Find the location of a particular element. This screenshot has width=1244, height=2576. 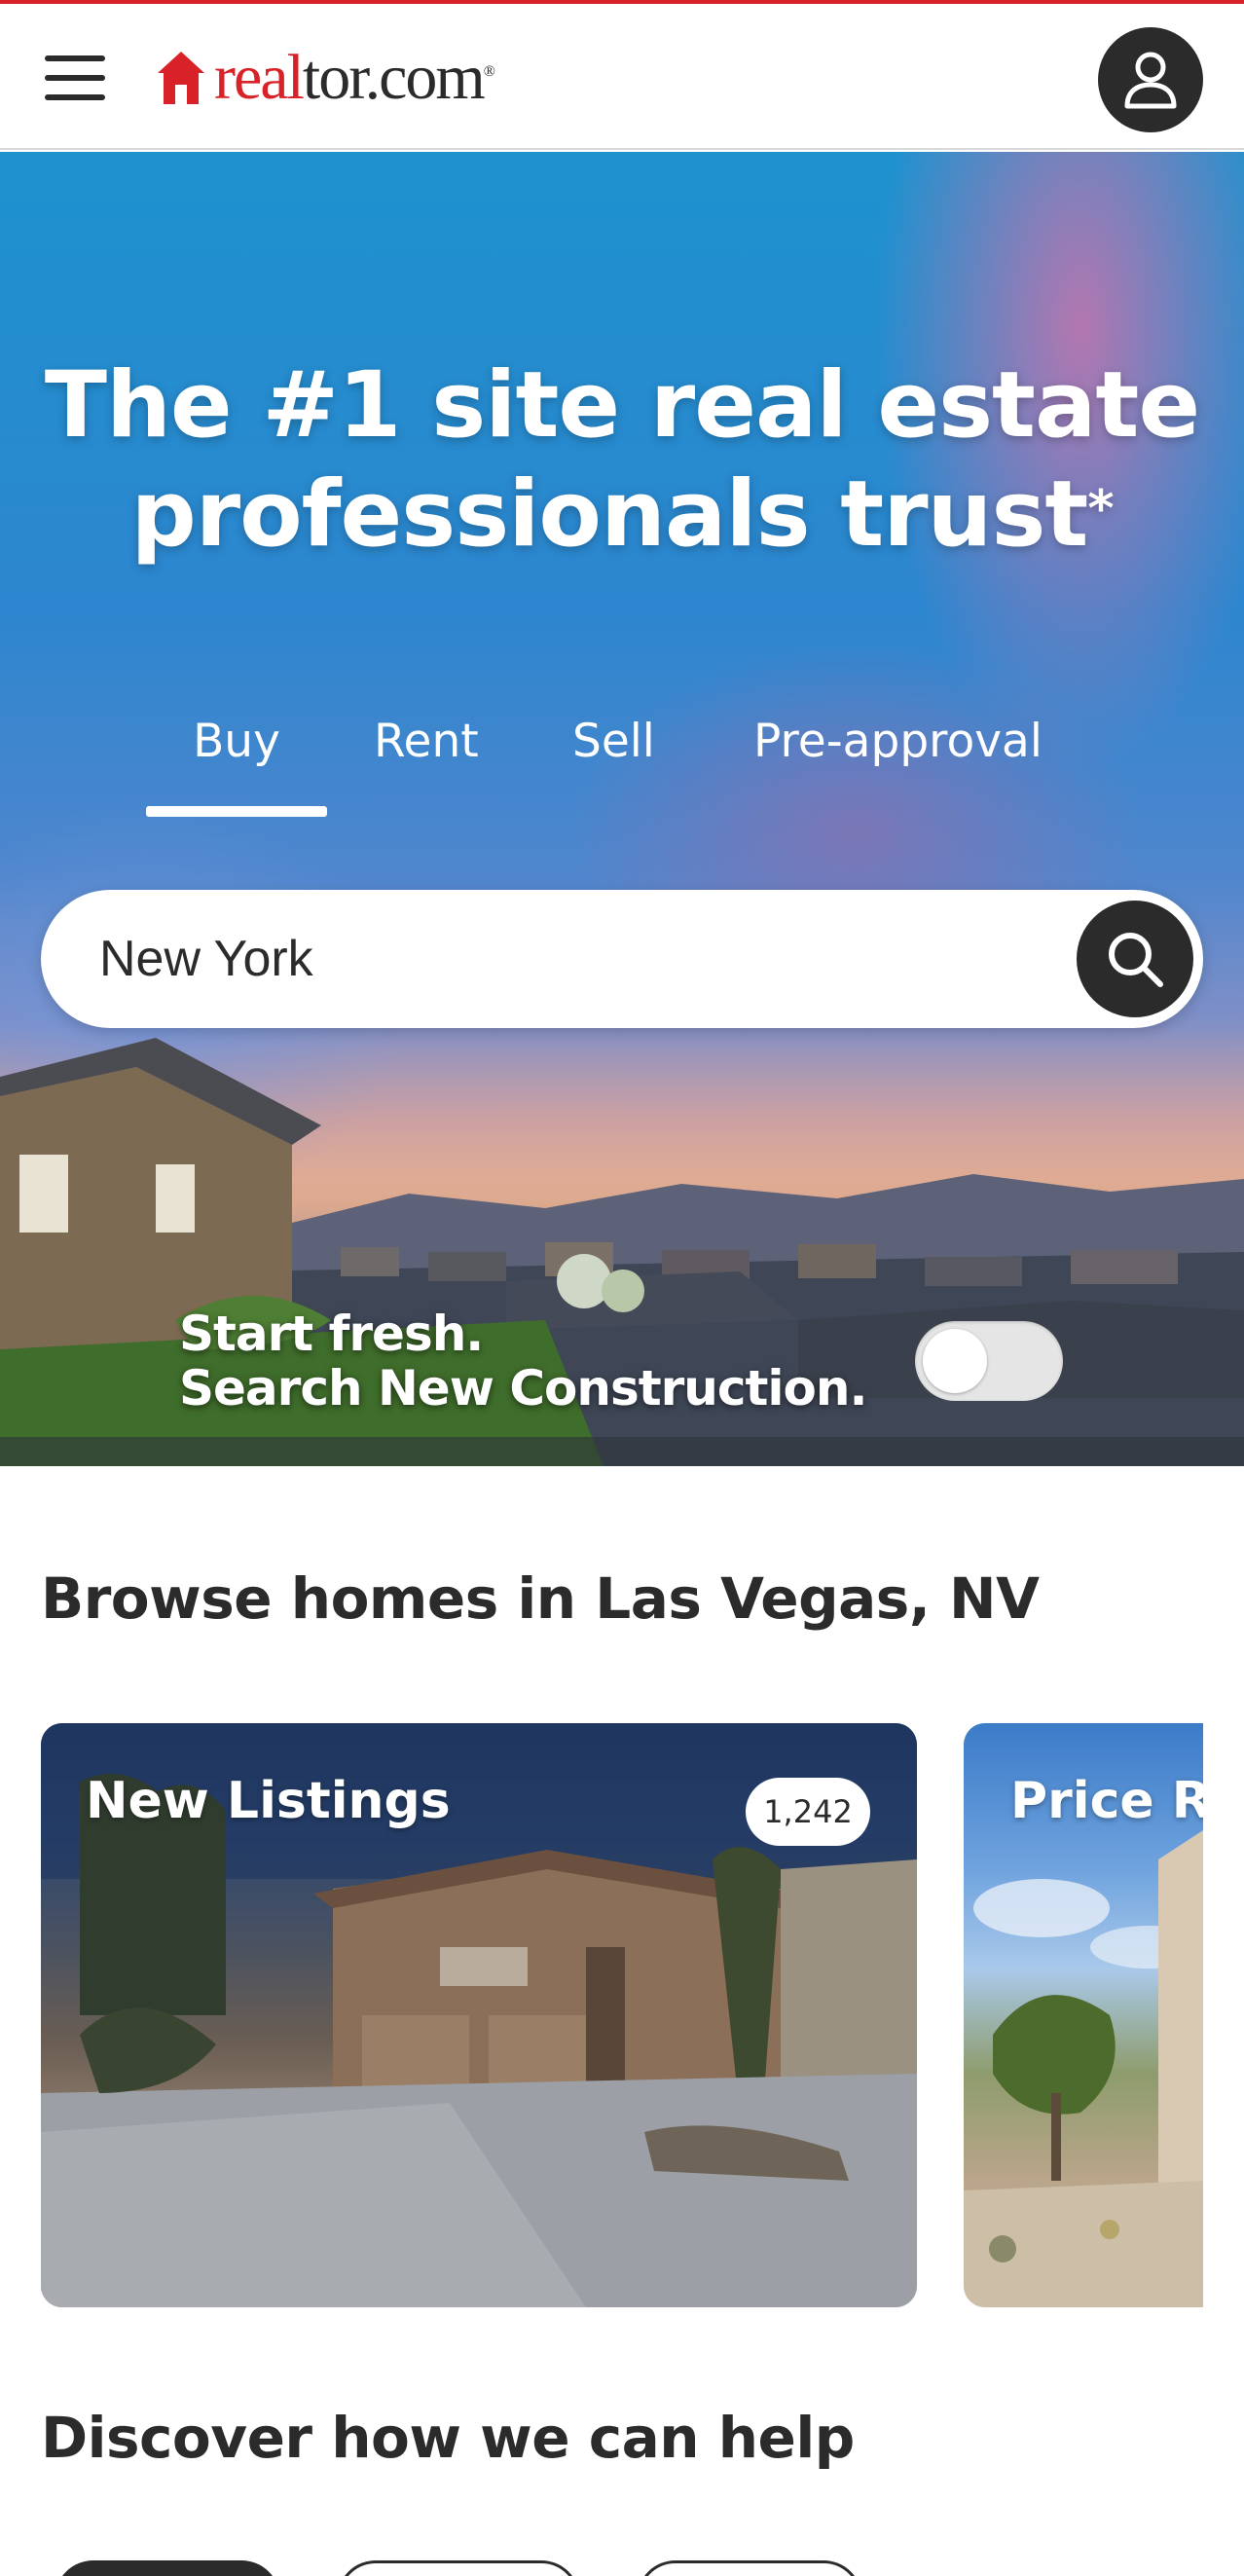

search-mode-tabs: Buy Rent Sell Pre-approval is located at coordinates (622, 742).